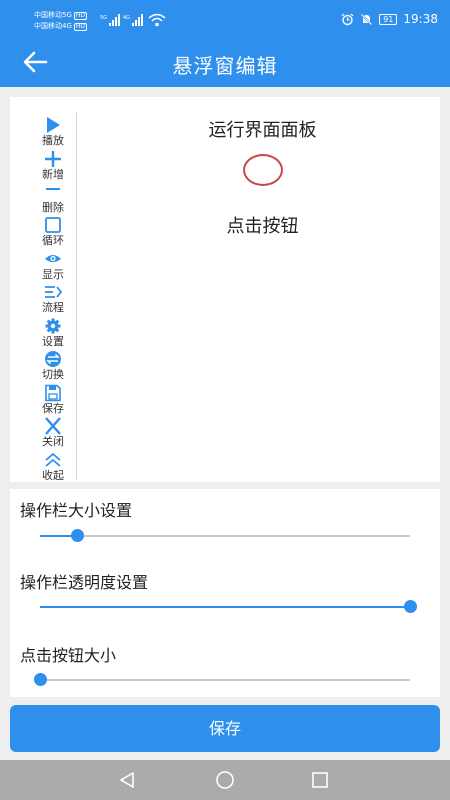 This screenshot has height=800, width=450. I want to click on plus-icon, so click(53, 159).